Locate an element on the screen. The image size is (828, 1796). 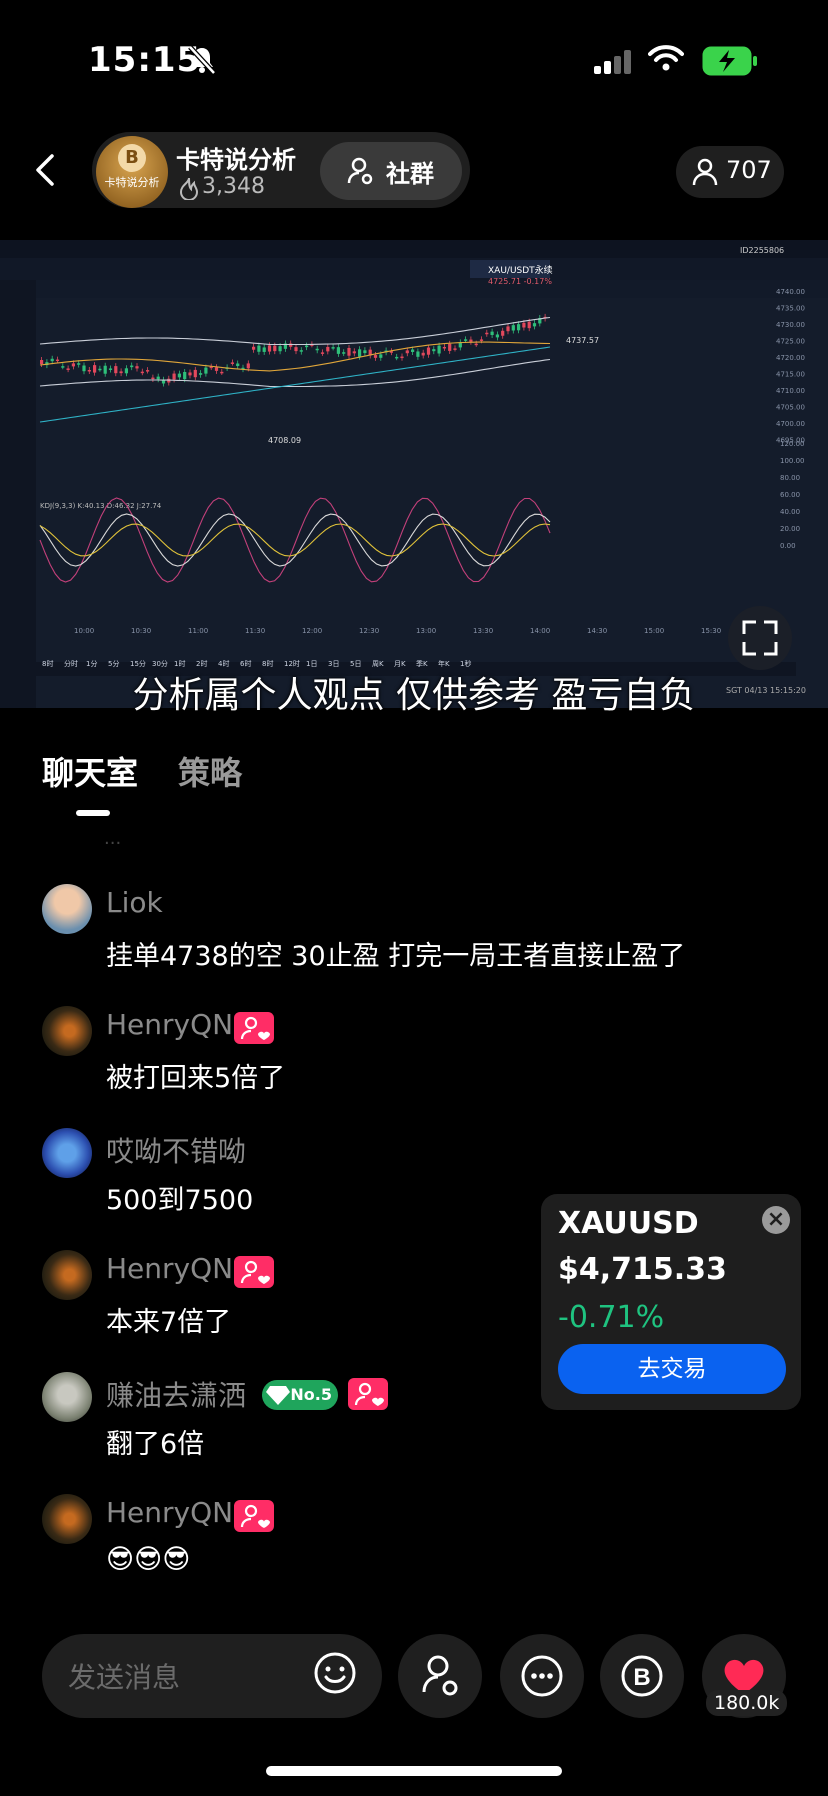
chat-username: Liok is located at coordinates (134, 902).